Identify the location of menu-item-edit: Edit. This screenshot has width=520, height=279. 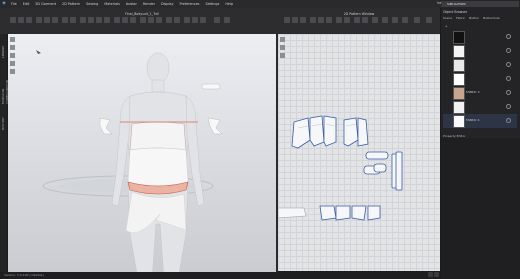
(26, 4).